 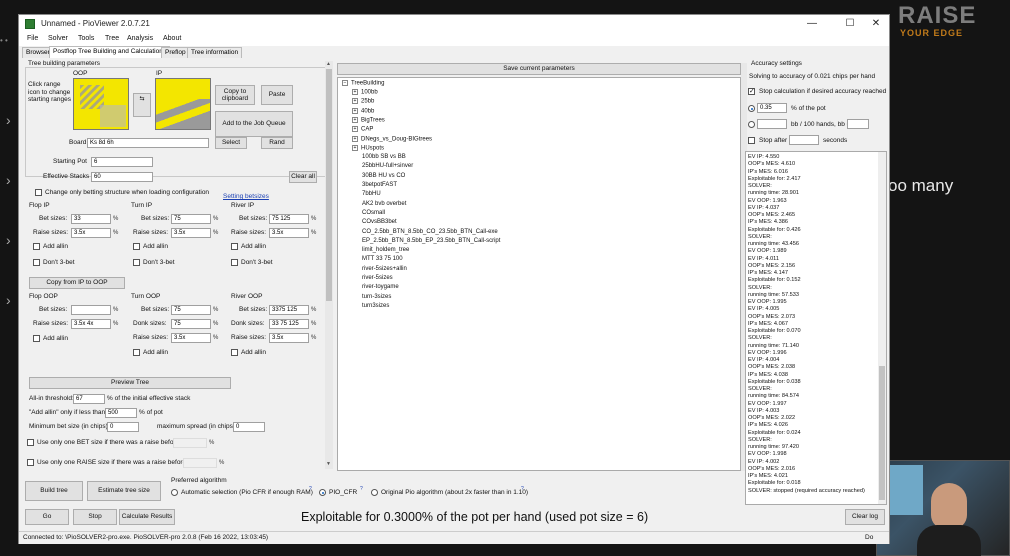 What do you see at coordinates (36, 338) in the screenshot?
I see `flop-oop-add-allin-checkbox` at bounding box center [36, 338].